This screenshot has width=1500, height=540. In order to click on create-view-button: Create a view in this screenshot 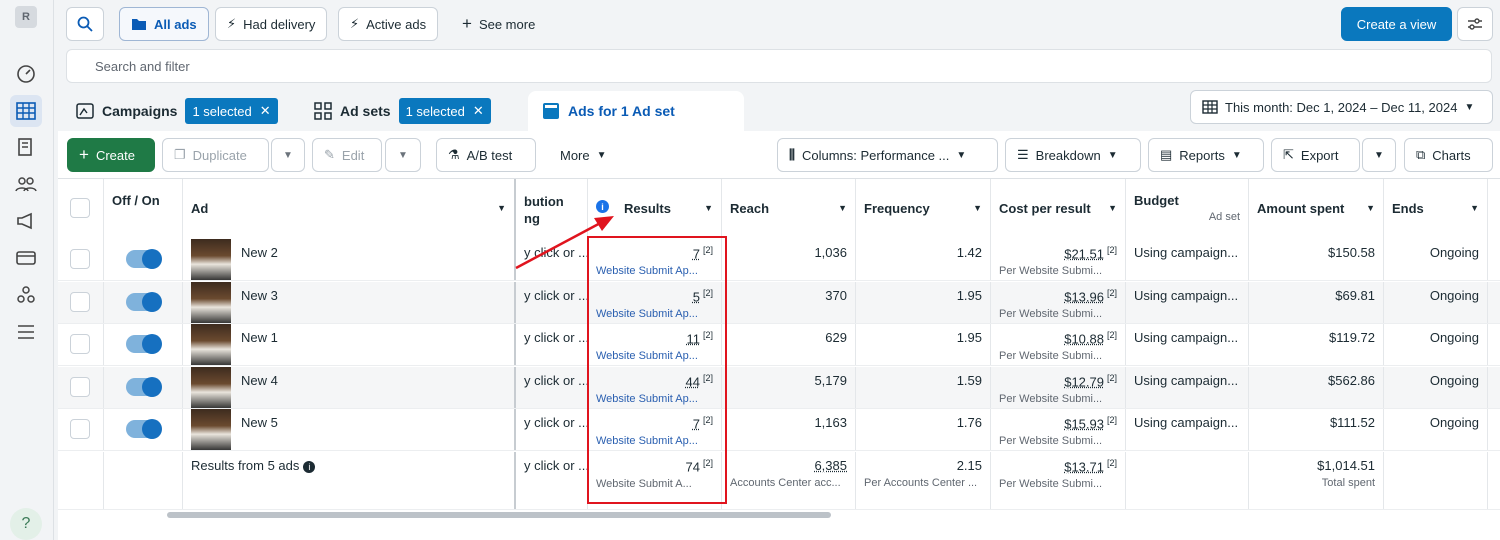, I will do `click(1396, 24)`.